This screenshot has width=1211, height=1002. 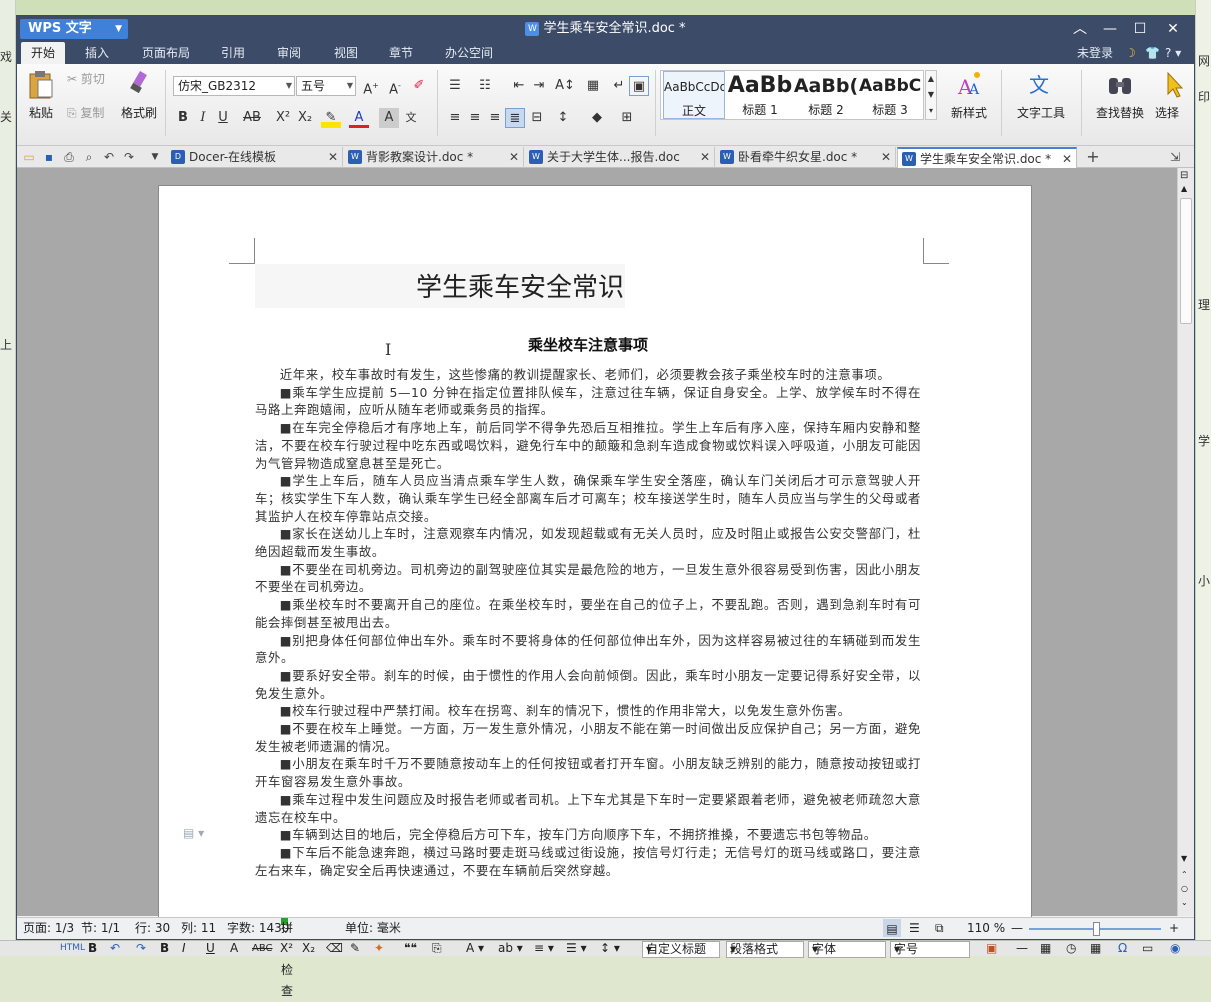 What do you see at coordinates (411, 118) in the screenshot?
I see `phonetic-icon: 文` at bounding box center [411, 118].